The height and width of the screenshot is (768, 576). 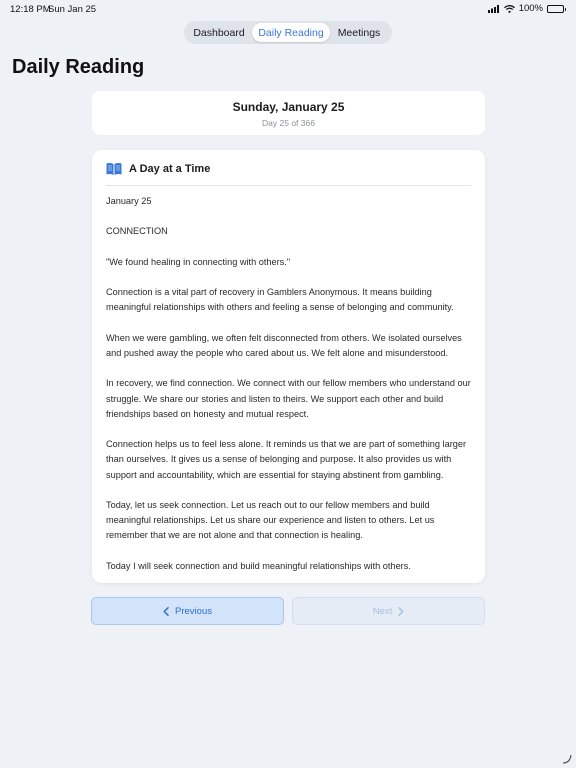 I want to click on reading-date: Sunday, January 25, so click(x=288, y=107).